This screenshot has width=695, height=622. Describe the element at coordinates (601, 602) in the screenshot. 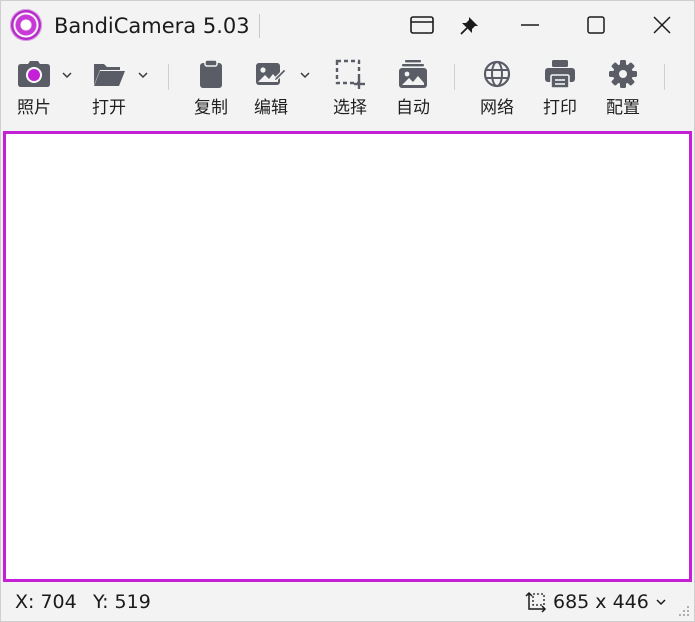

I see `capture-size-value: 685 x 446` at that location.